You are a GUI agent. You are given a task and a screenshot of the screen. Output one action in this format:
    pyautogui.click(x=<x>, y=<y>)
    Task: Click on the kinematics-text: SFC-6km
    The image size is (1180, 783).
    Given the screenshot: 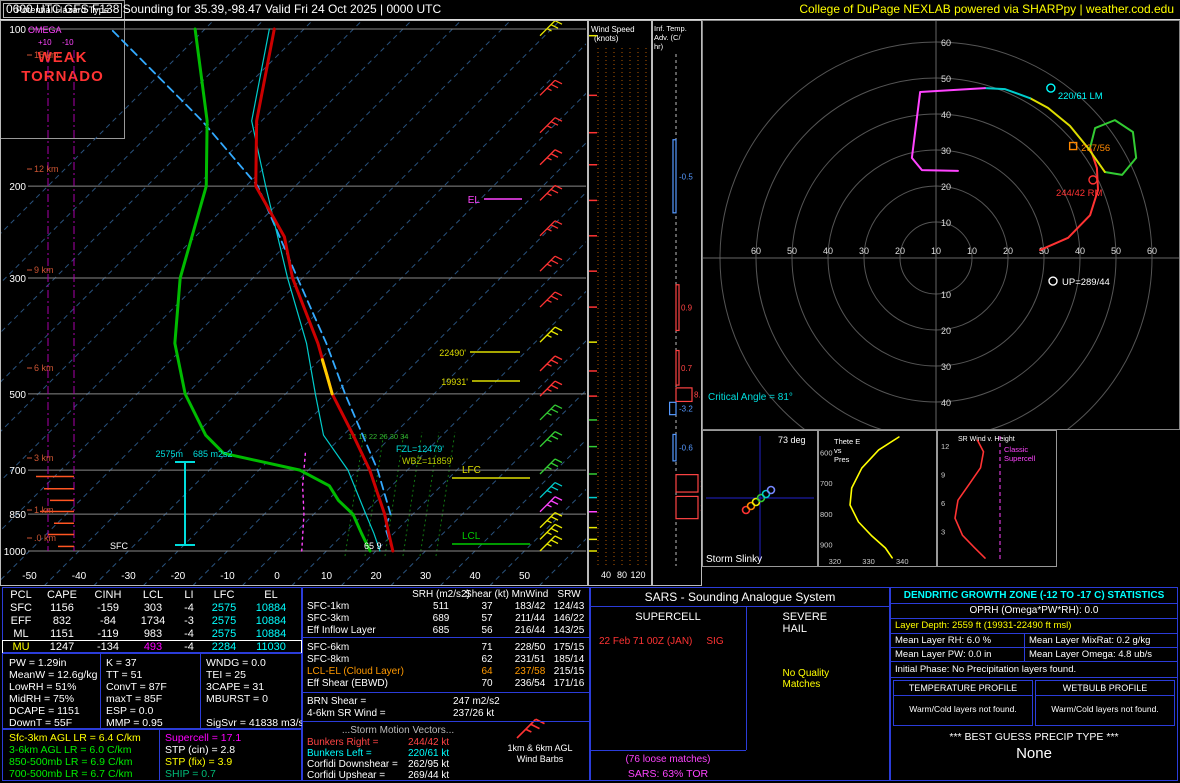 What is the action you would take?
    pyautogui.click(x=328, y=647)
    